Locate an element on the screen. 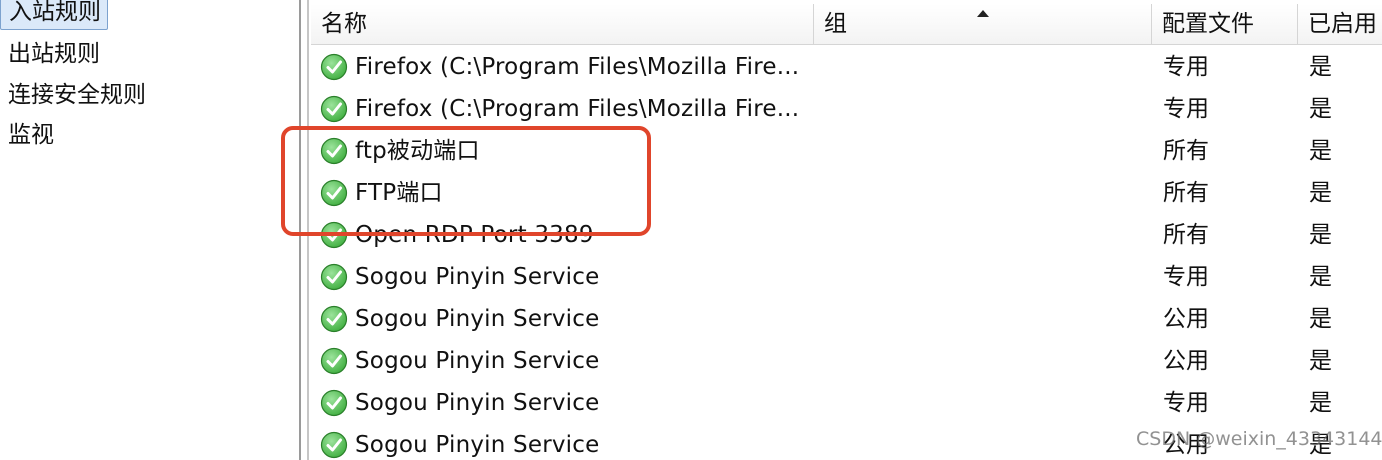 This screenshot has width=1382, height=460. rule-name: Open RDP Port 3389 is located at coordinates (474, 235).